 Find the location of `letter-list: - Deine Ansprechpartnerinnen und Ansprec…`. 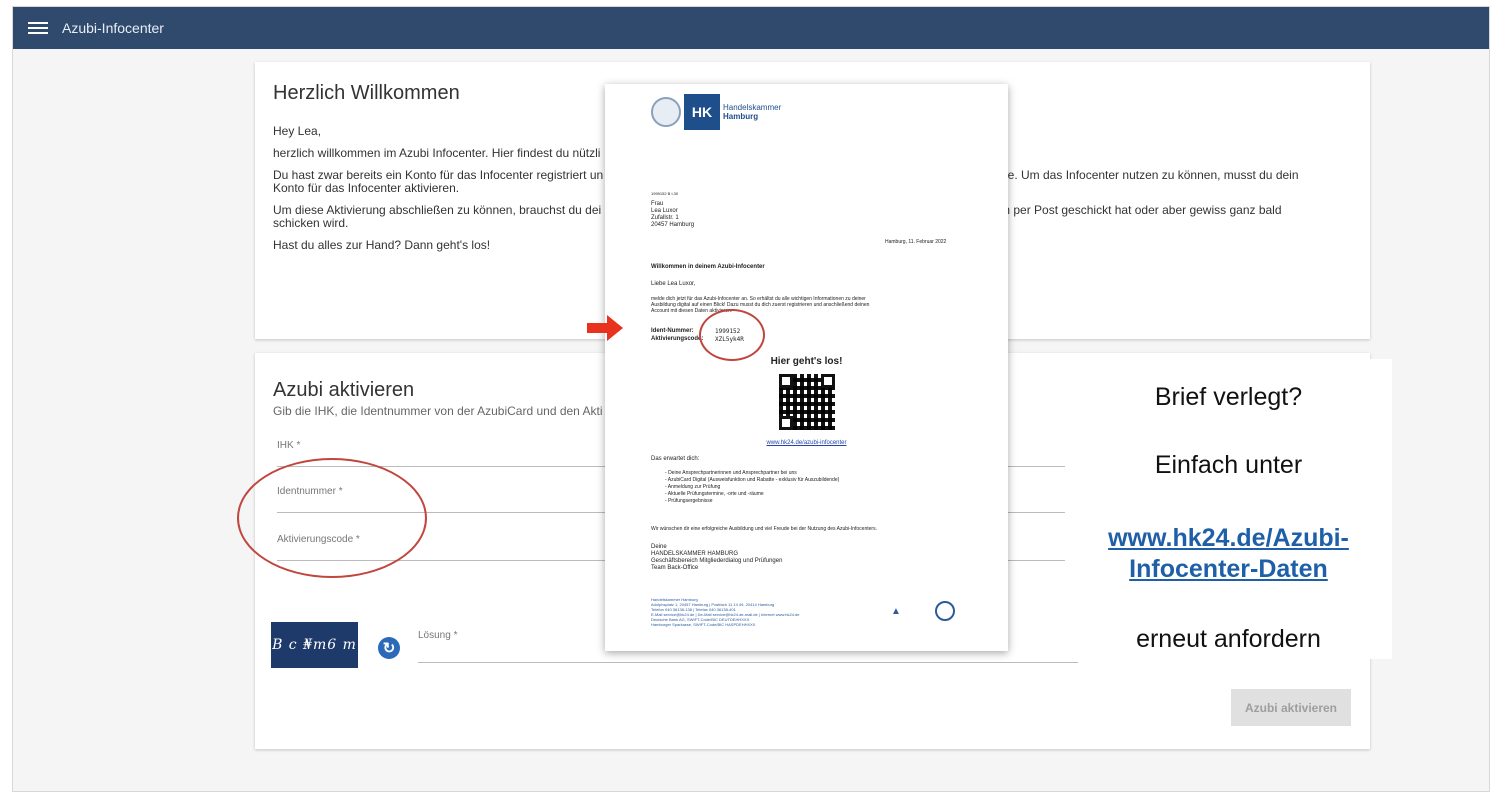

letter-list: - Deine Ansprechpartnerinnen und Ansprec… is located at coordinates (752, 487).